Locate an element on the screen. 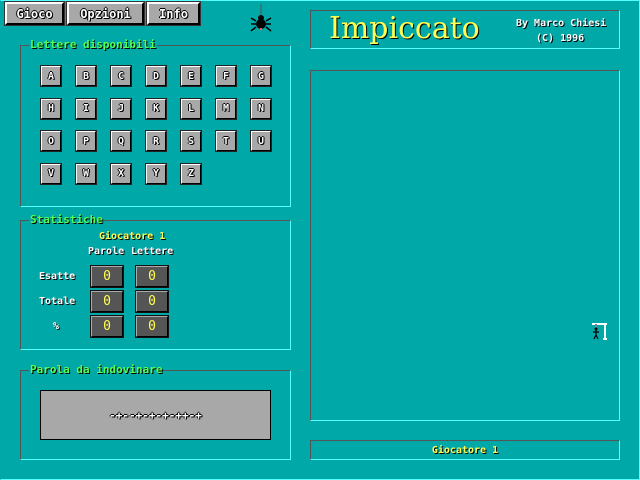 Image resolution: width=640 pixels, height=480 pixels. word-panel-title: Parola da indovinare is located at coordinates (96, 370).